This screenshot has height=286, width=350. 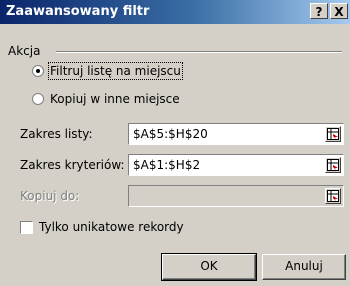 What do you see at coordinates (50, 196) in the screenshot?
I see `copy-to-label: Kopiuj do:` at bounding box center [50, 196].